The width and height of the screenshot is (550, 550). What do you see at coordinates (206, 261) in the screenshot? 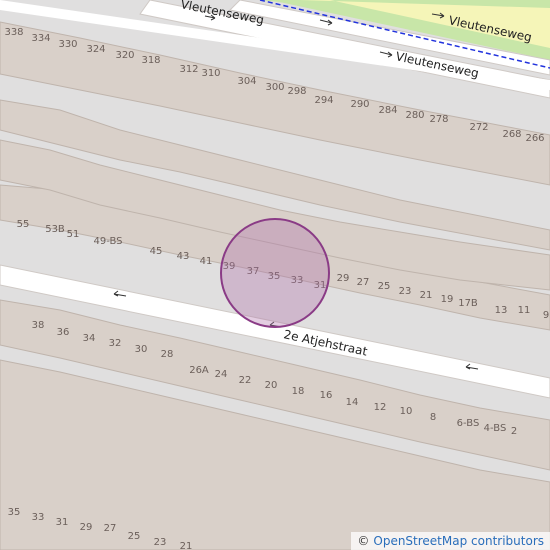
I see `house-number: 41` at bounding box center [206, 261].